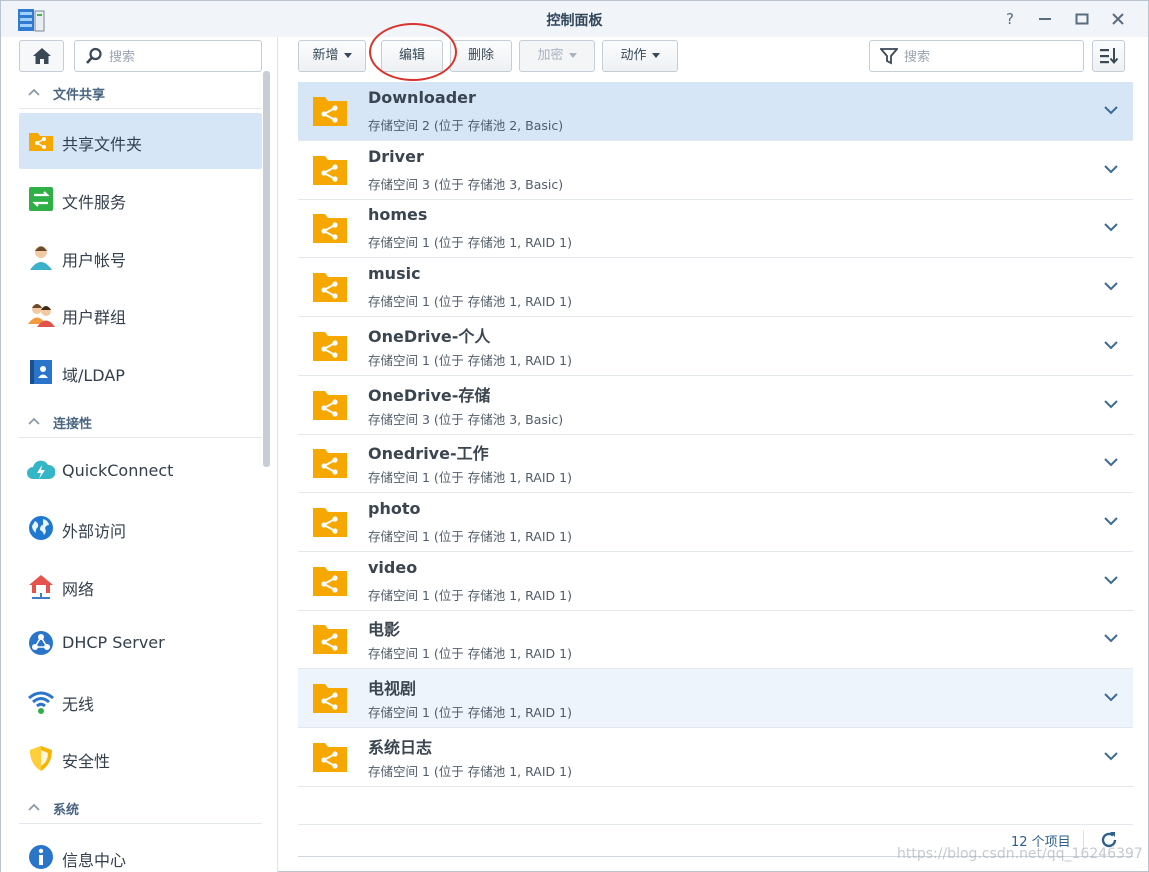 The width and height of the screenshot is (1149, 872). What do you see at coordinates (140, 807) in the screenshot?
I see `section-system: 系统` at bounding box center [140, 807].